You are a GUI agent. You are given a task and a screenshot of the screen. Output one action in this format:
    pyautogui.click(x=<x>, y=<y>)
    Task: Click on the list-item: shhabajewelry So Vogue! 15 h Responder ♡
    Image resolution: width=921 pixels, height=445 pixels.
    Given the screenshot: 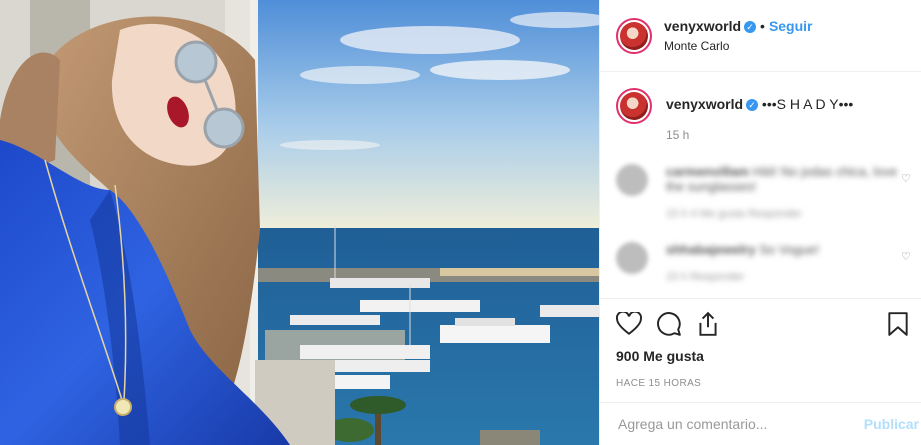 What is the action you would take?
    pyautogui.click(x=763, y=262)
    